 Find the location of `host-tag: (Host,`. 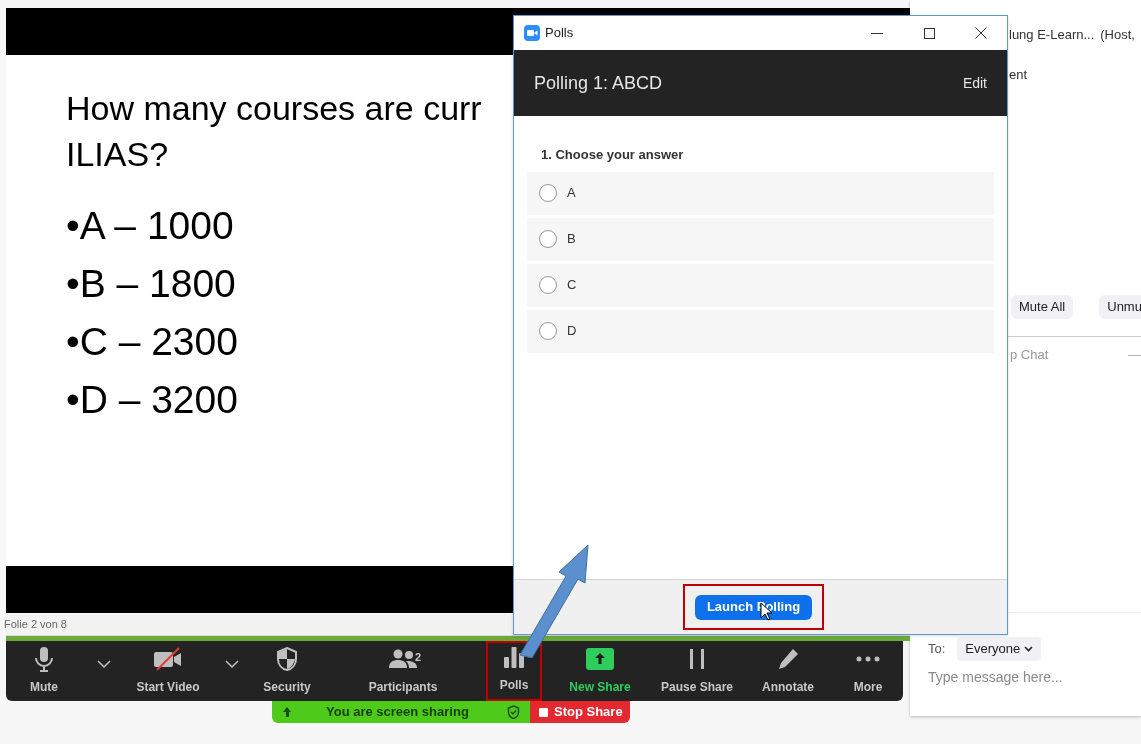

host-tag: (Host, is located at coordinates (1117, 35).